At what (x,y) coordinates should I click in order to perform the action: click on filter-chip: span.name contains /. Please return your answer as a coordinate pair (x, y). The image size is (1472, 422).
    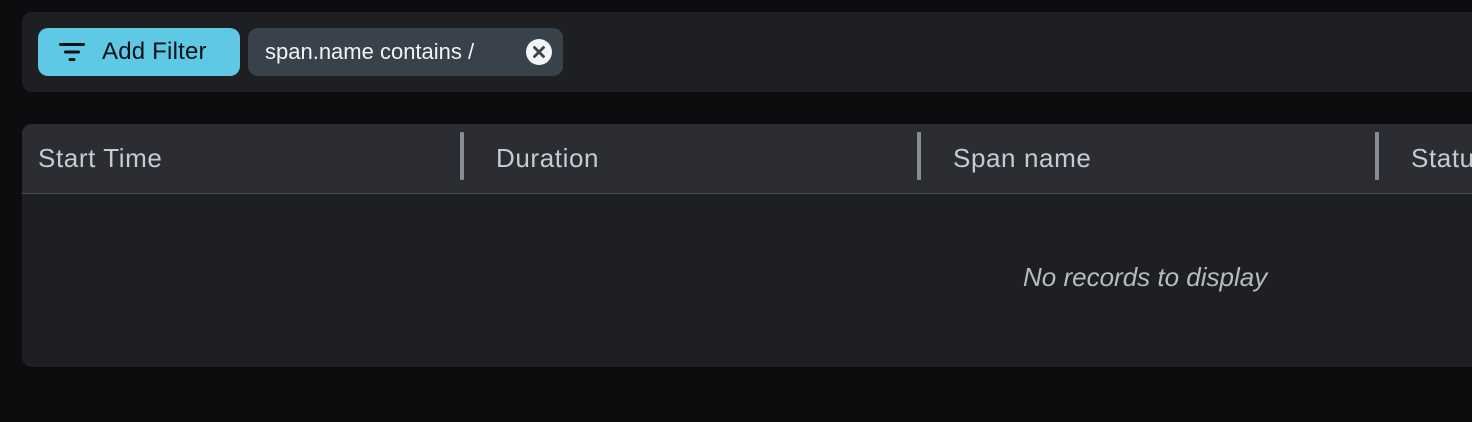
    Looking at the image, I should click on (405, 52).